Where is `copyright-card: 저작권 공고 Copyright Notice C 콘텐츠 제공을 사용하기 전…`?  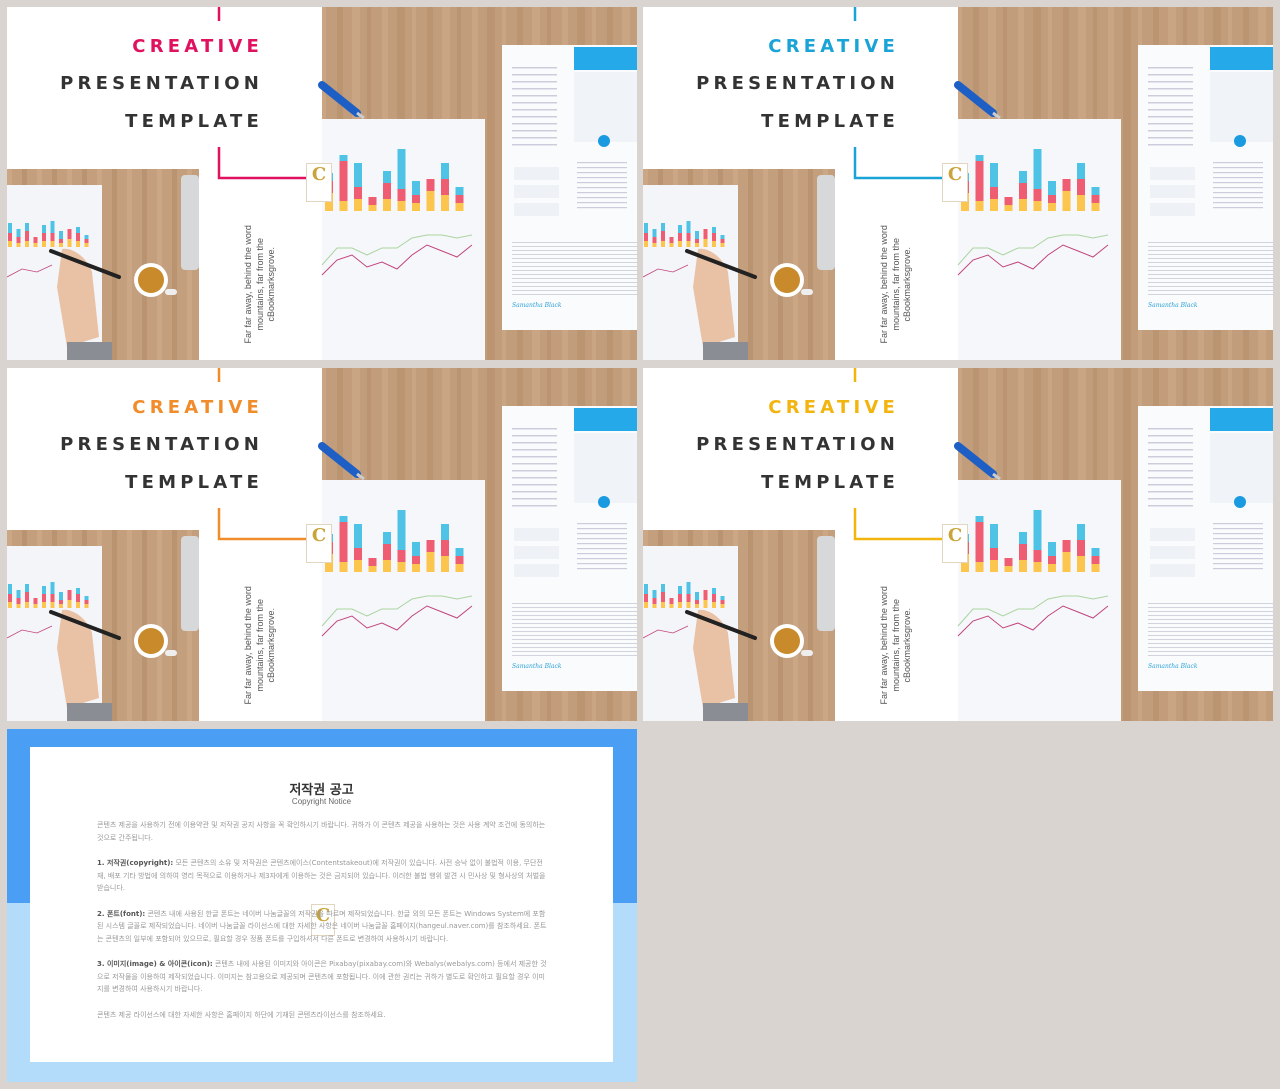 copyright-card: 저작권 공고 Copyright Notice C 콘텐츠 제공을 사용하기 전… is located at coordinates (321, 904).